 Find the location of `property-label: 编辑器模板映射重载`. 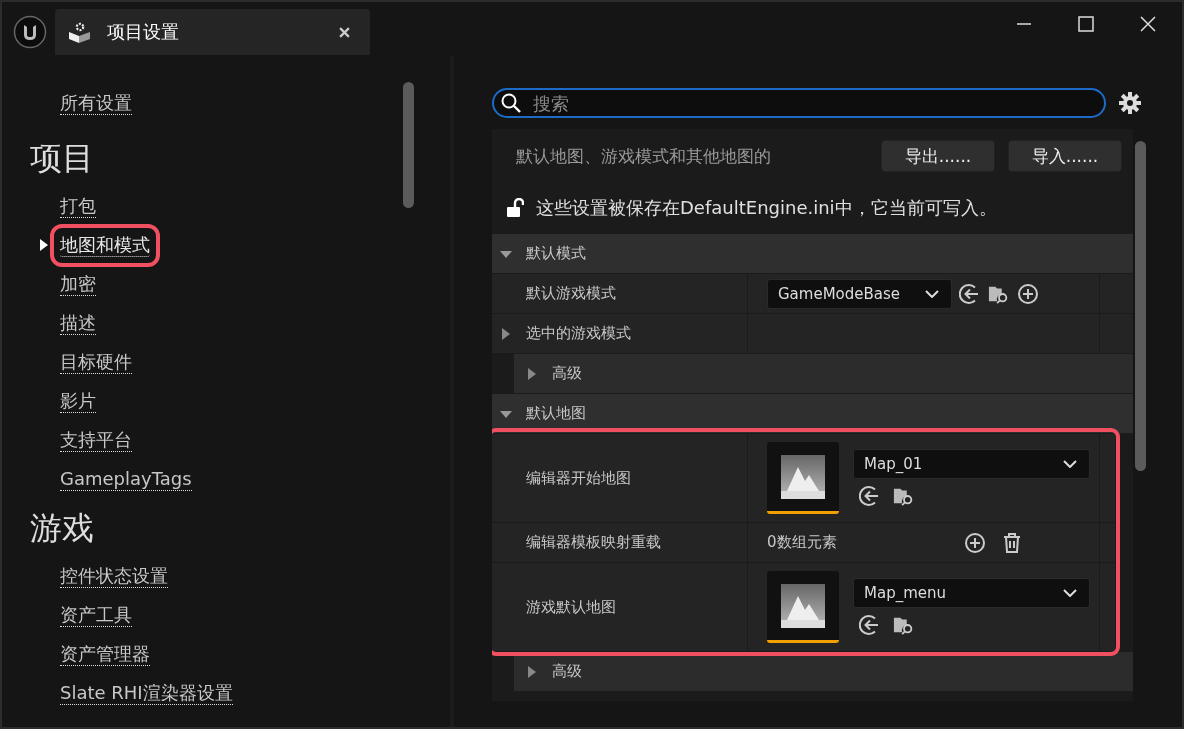

property-label: 编辑器模板映射重载 is located at coordinates (593, 542).